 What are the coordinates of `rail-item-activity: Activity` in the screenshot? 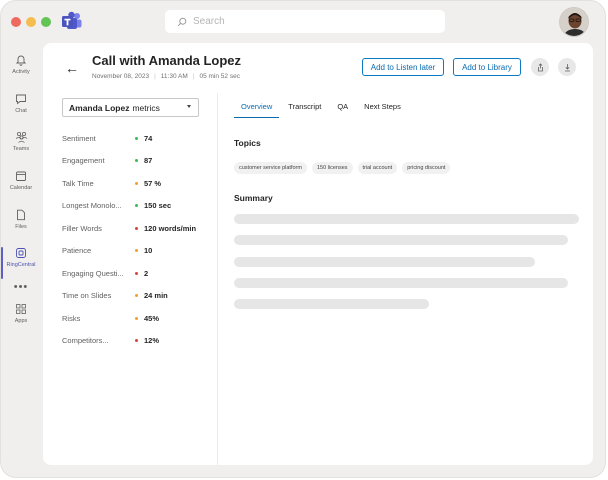 It's located at (21, 72).